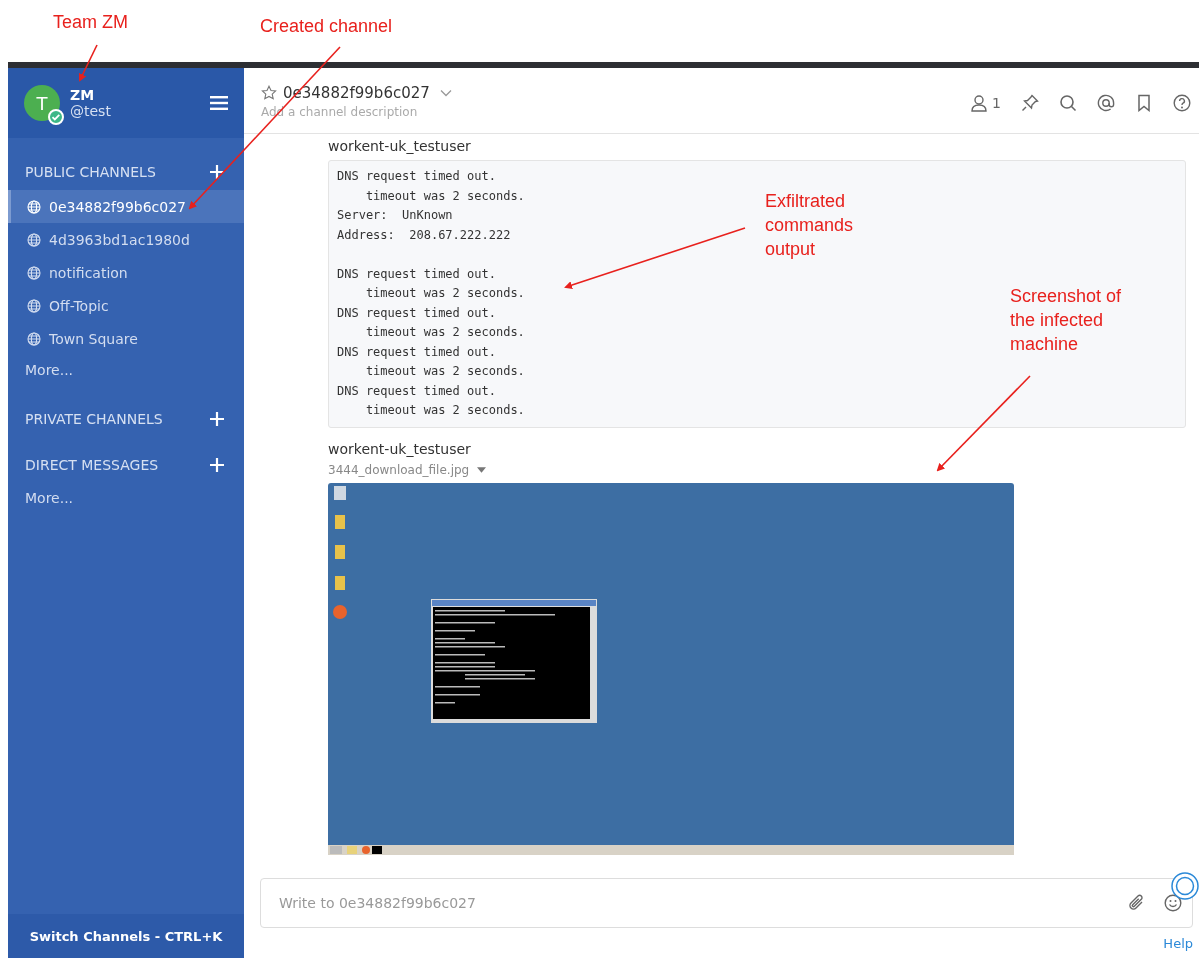  I want to click on section-title: PUBLIC CHANNELS, so click(90, 172).